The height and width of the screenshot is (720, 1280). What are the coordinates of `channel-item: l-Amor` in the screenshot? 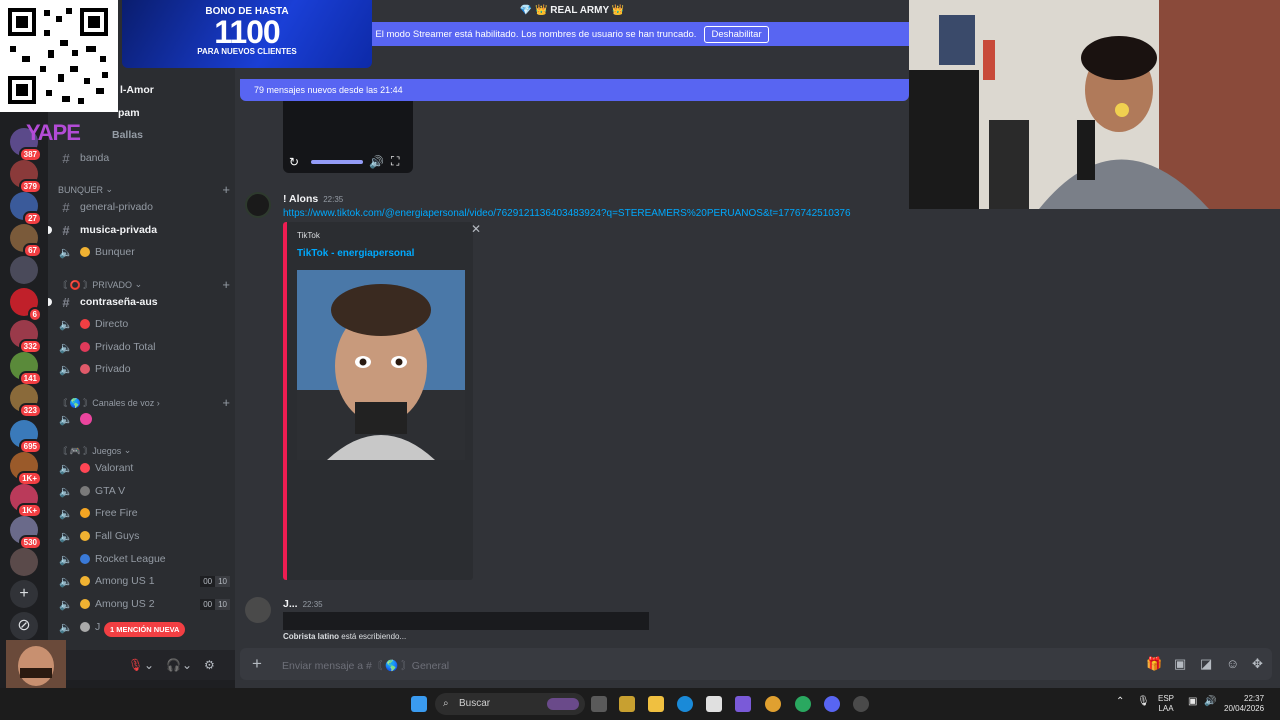 It's located at (206, 90).